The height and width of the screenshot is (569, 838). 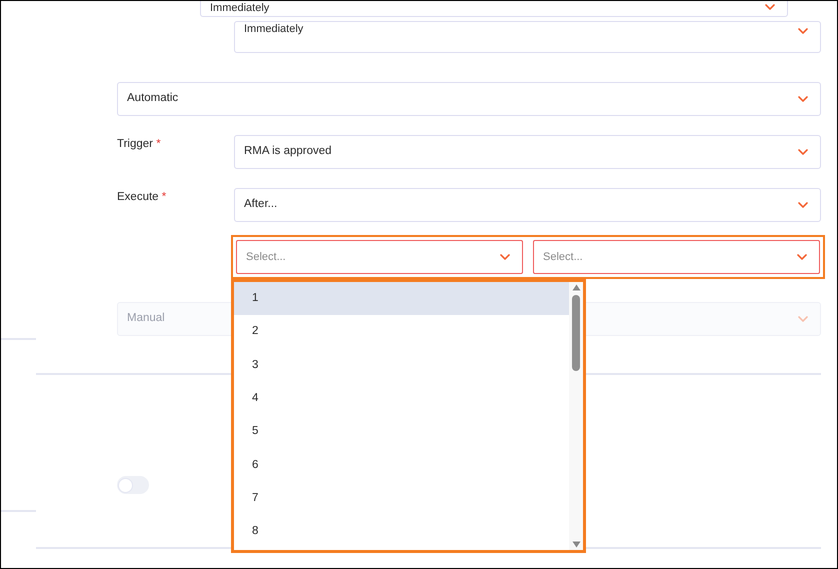 I want to click on field-label: Trigger *, so click(x=139, y=144).